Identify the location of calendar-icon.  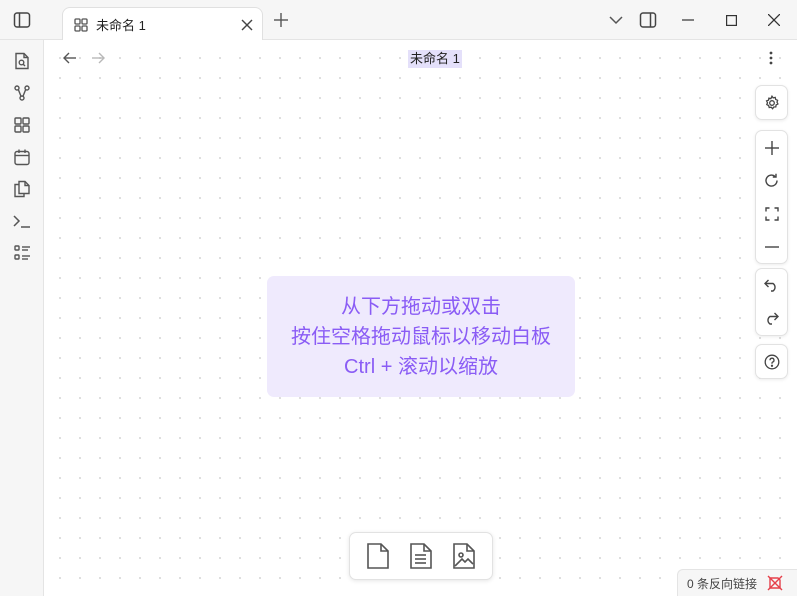
(22, 157).